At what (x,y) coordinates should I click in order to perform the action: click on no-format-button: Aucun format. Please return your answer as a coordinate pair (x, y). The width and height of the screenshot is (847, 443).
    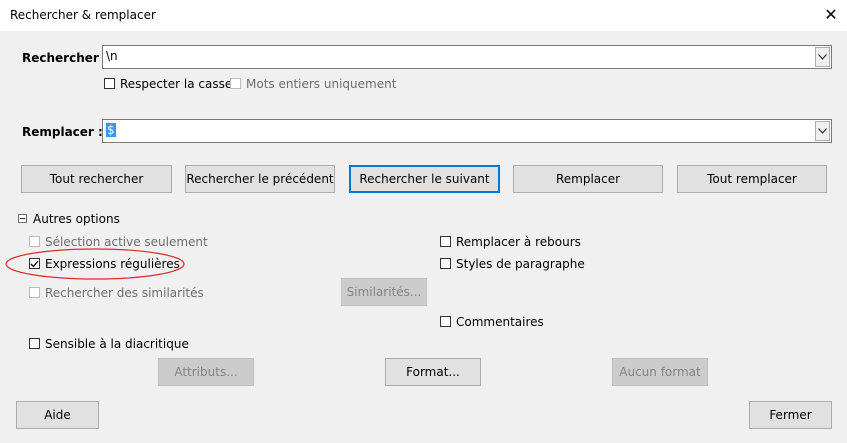
    Looking at the image, I should click on (660, 372).